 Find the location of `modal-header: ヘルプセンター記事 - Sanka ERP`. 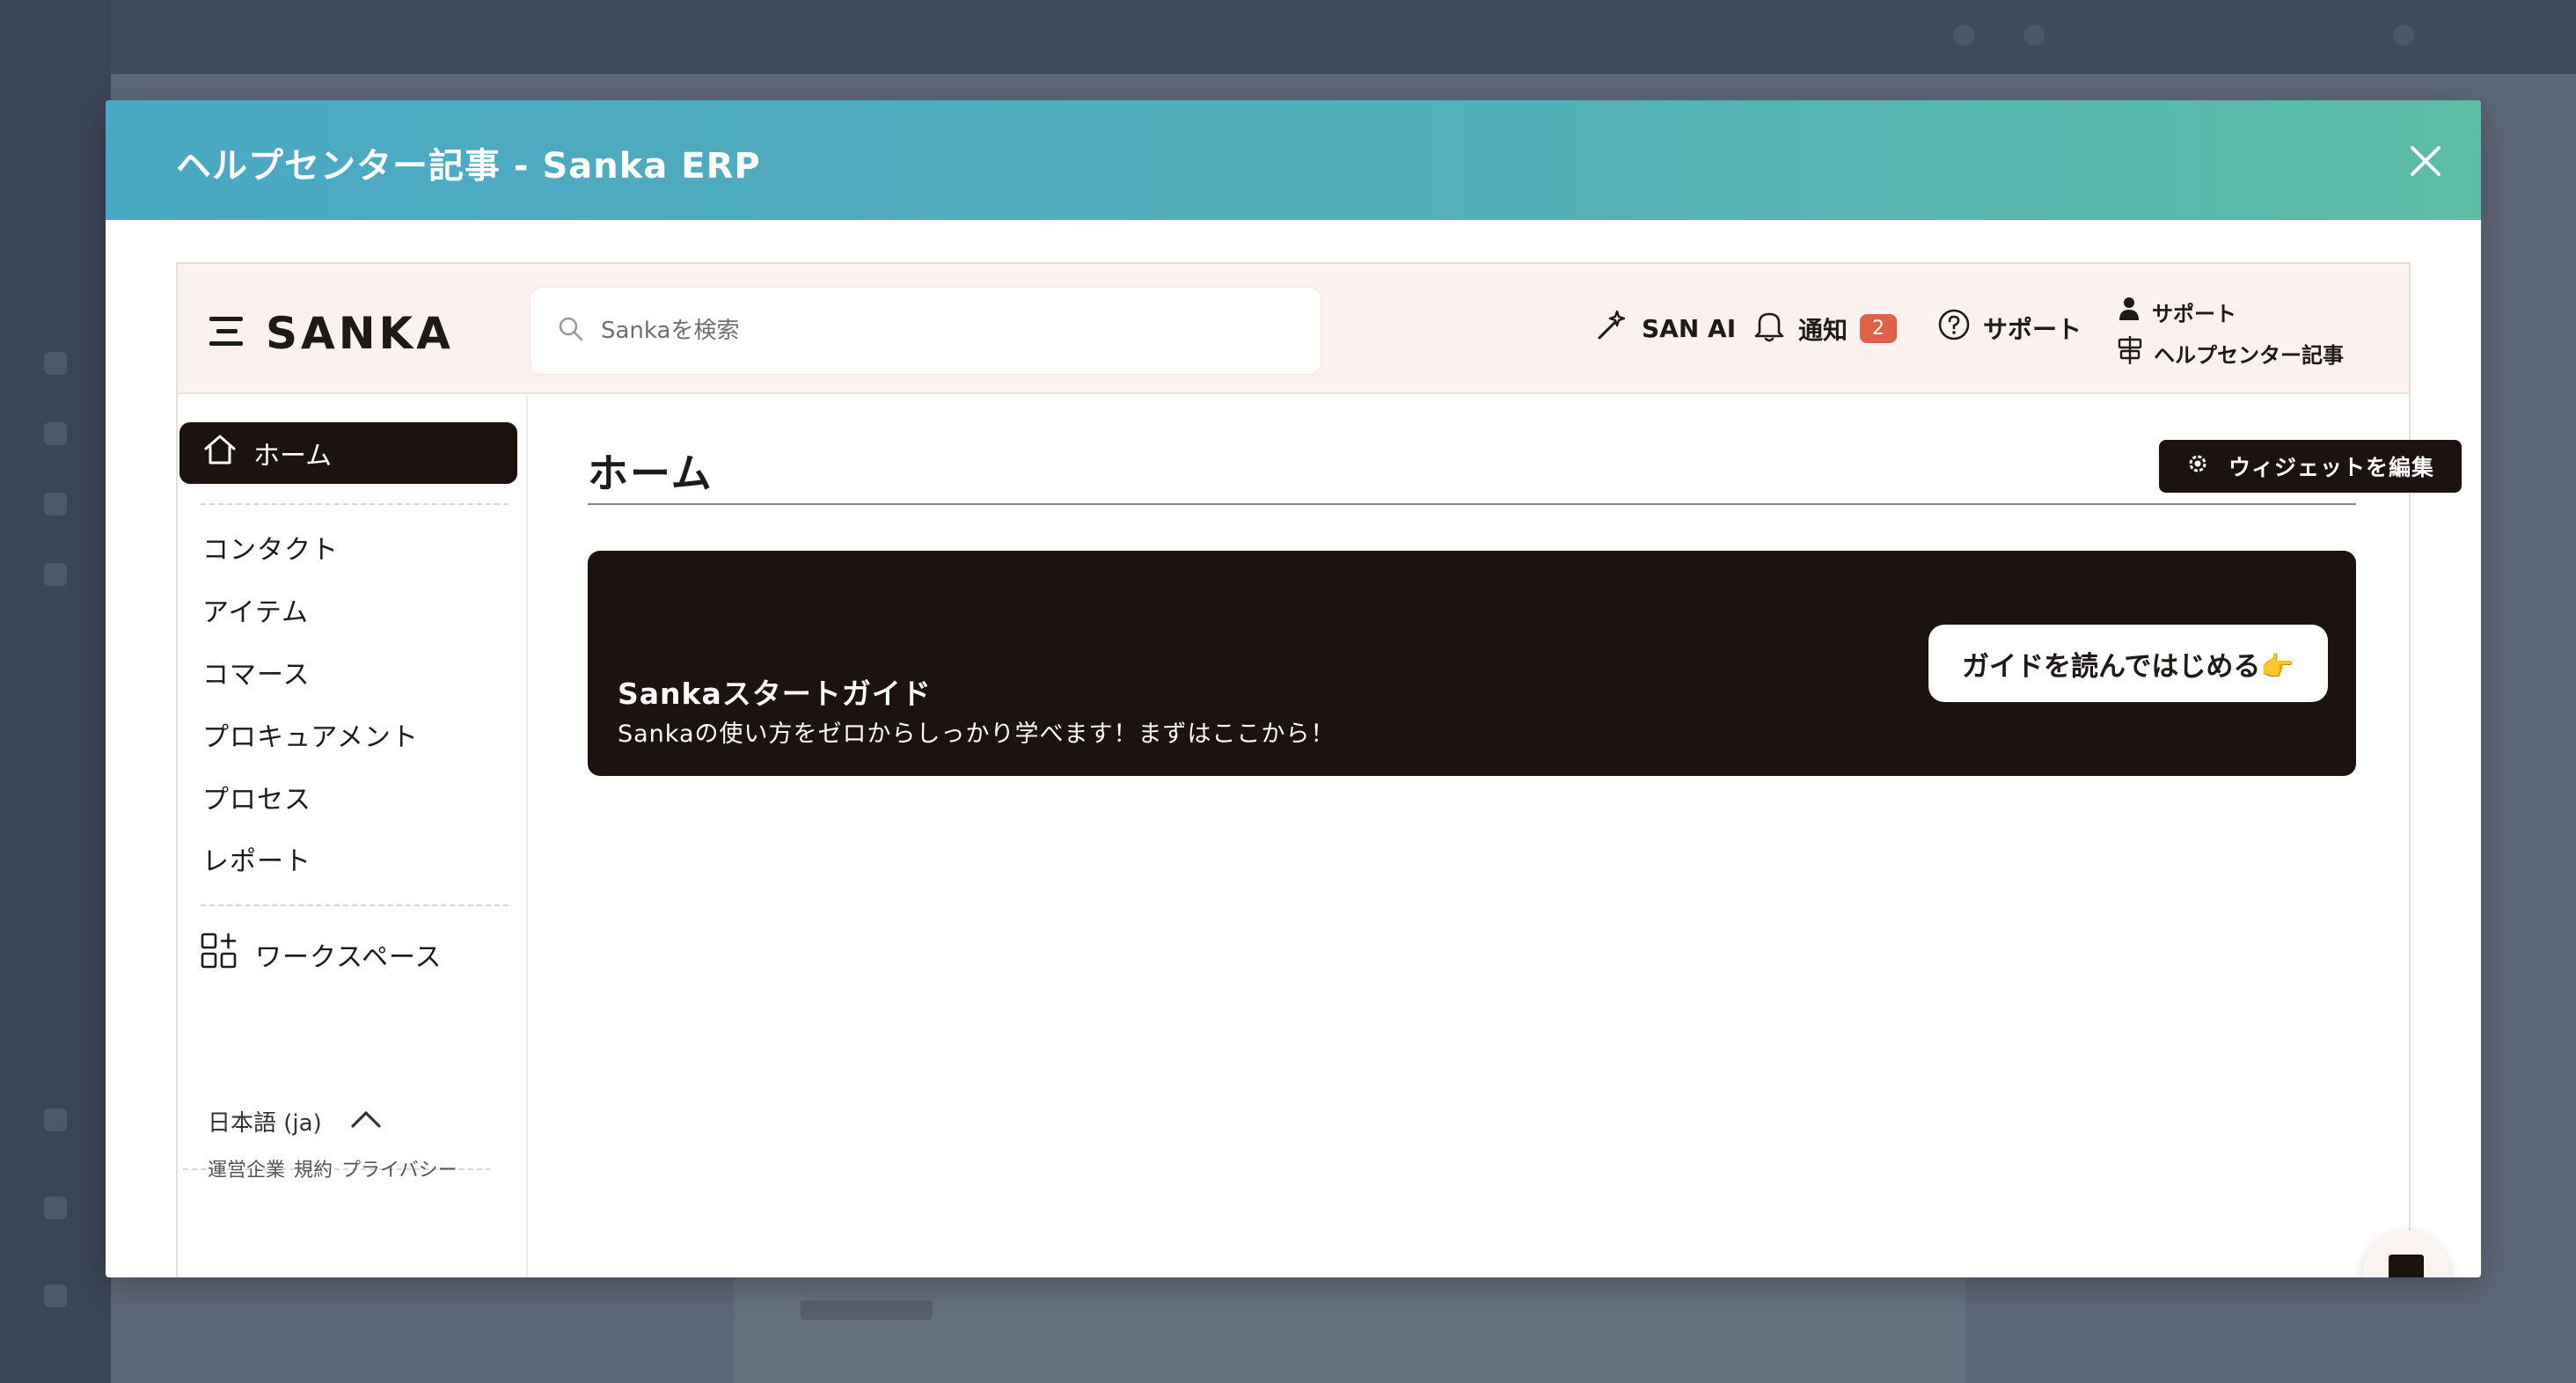

modal-header: ヘルプセンター記事 - Sanka ERP is located at coordinates (1293, 160).